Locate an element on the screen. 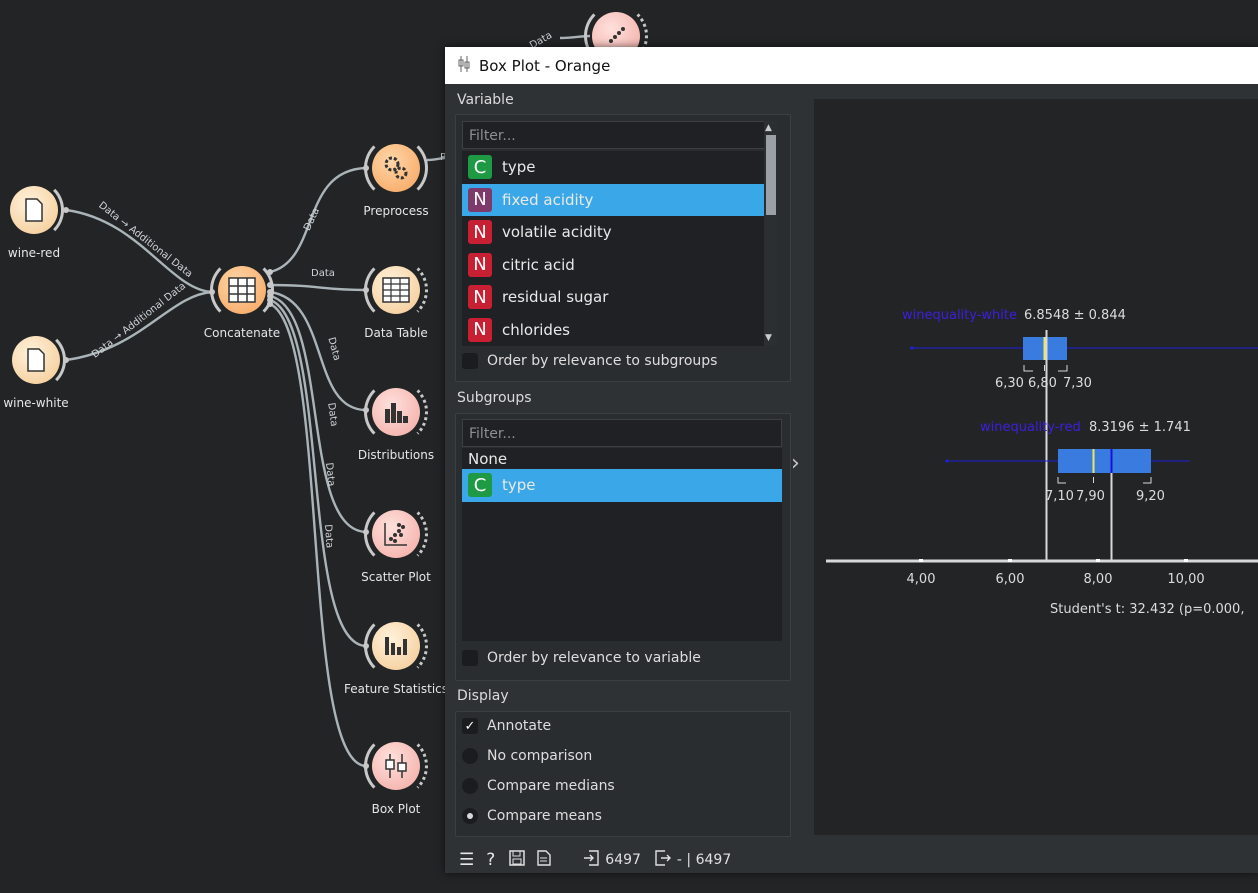 This screenshot has width=1258, height=893. node-feature-statistics: Feature Statistics is located at coordinates (396, 655).